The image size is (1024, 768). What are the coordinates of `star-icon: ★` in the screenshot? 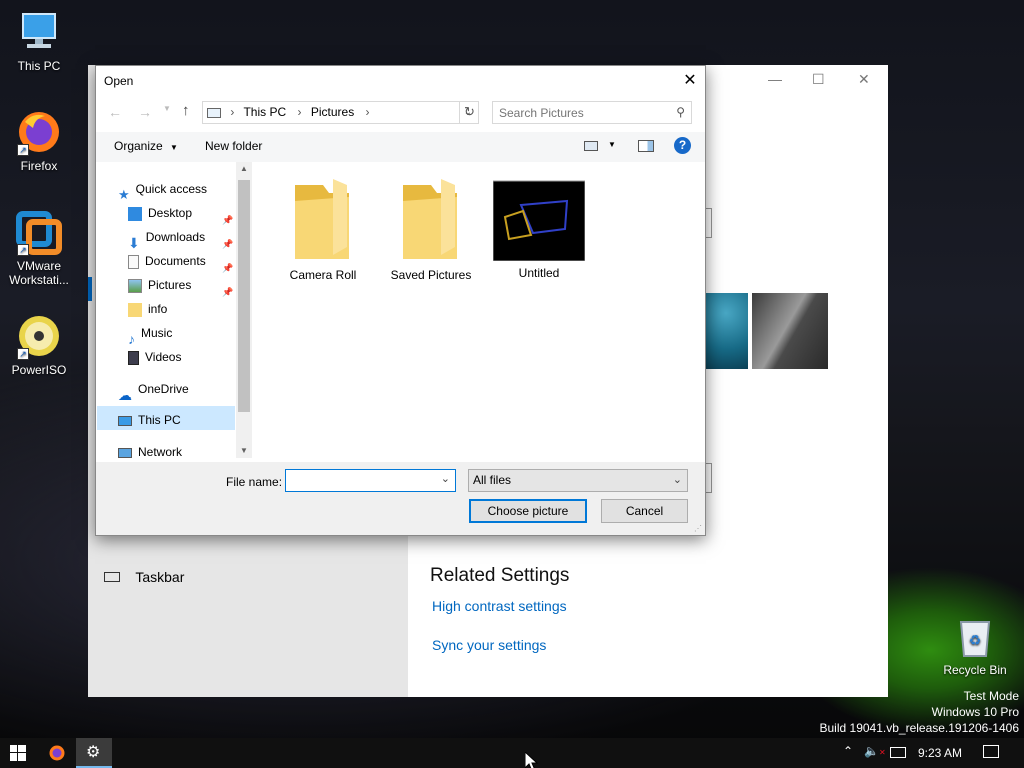 It's located at (124, 194).